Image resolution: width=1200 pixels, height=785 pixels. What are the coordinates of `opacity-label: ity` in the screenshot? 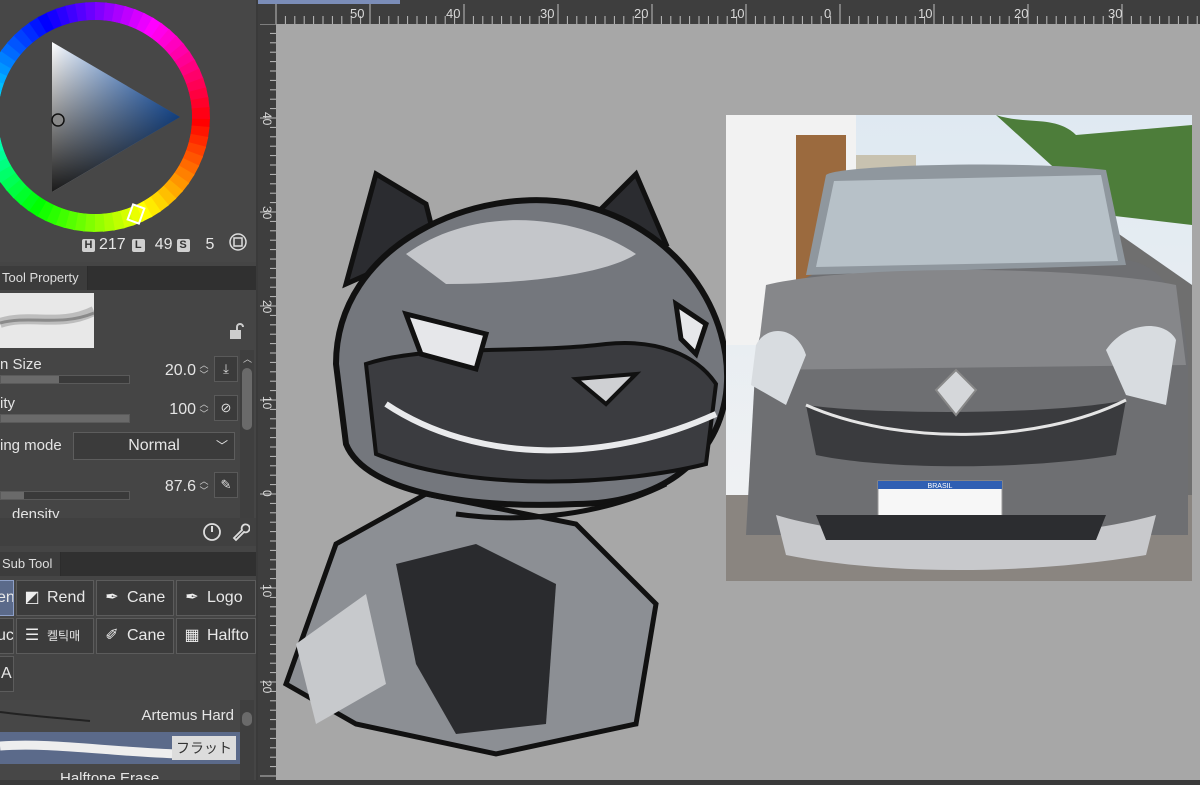 It's located at (7, 403).